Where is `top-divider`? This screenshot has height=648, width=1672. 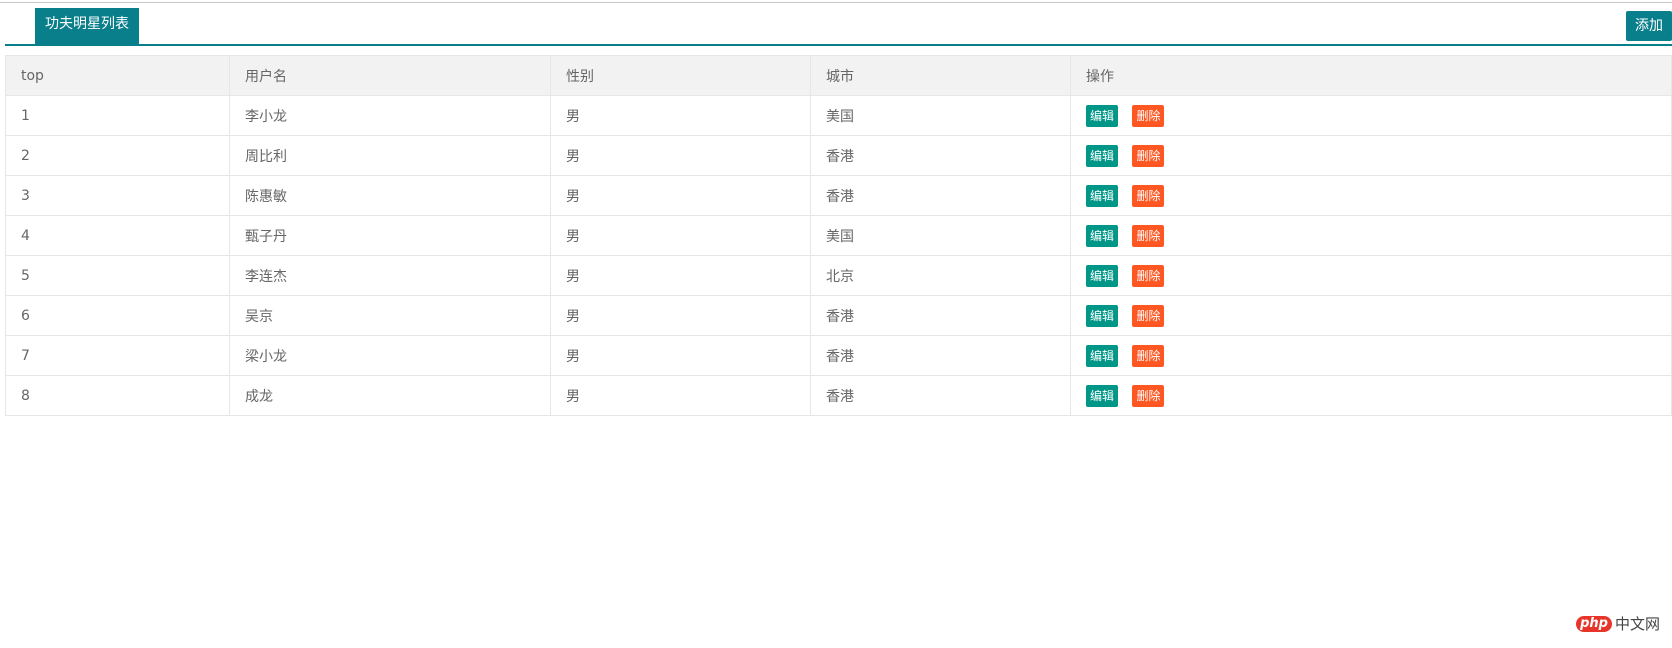
top-divider is located at coordinates (836, 2).